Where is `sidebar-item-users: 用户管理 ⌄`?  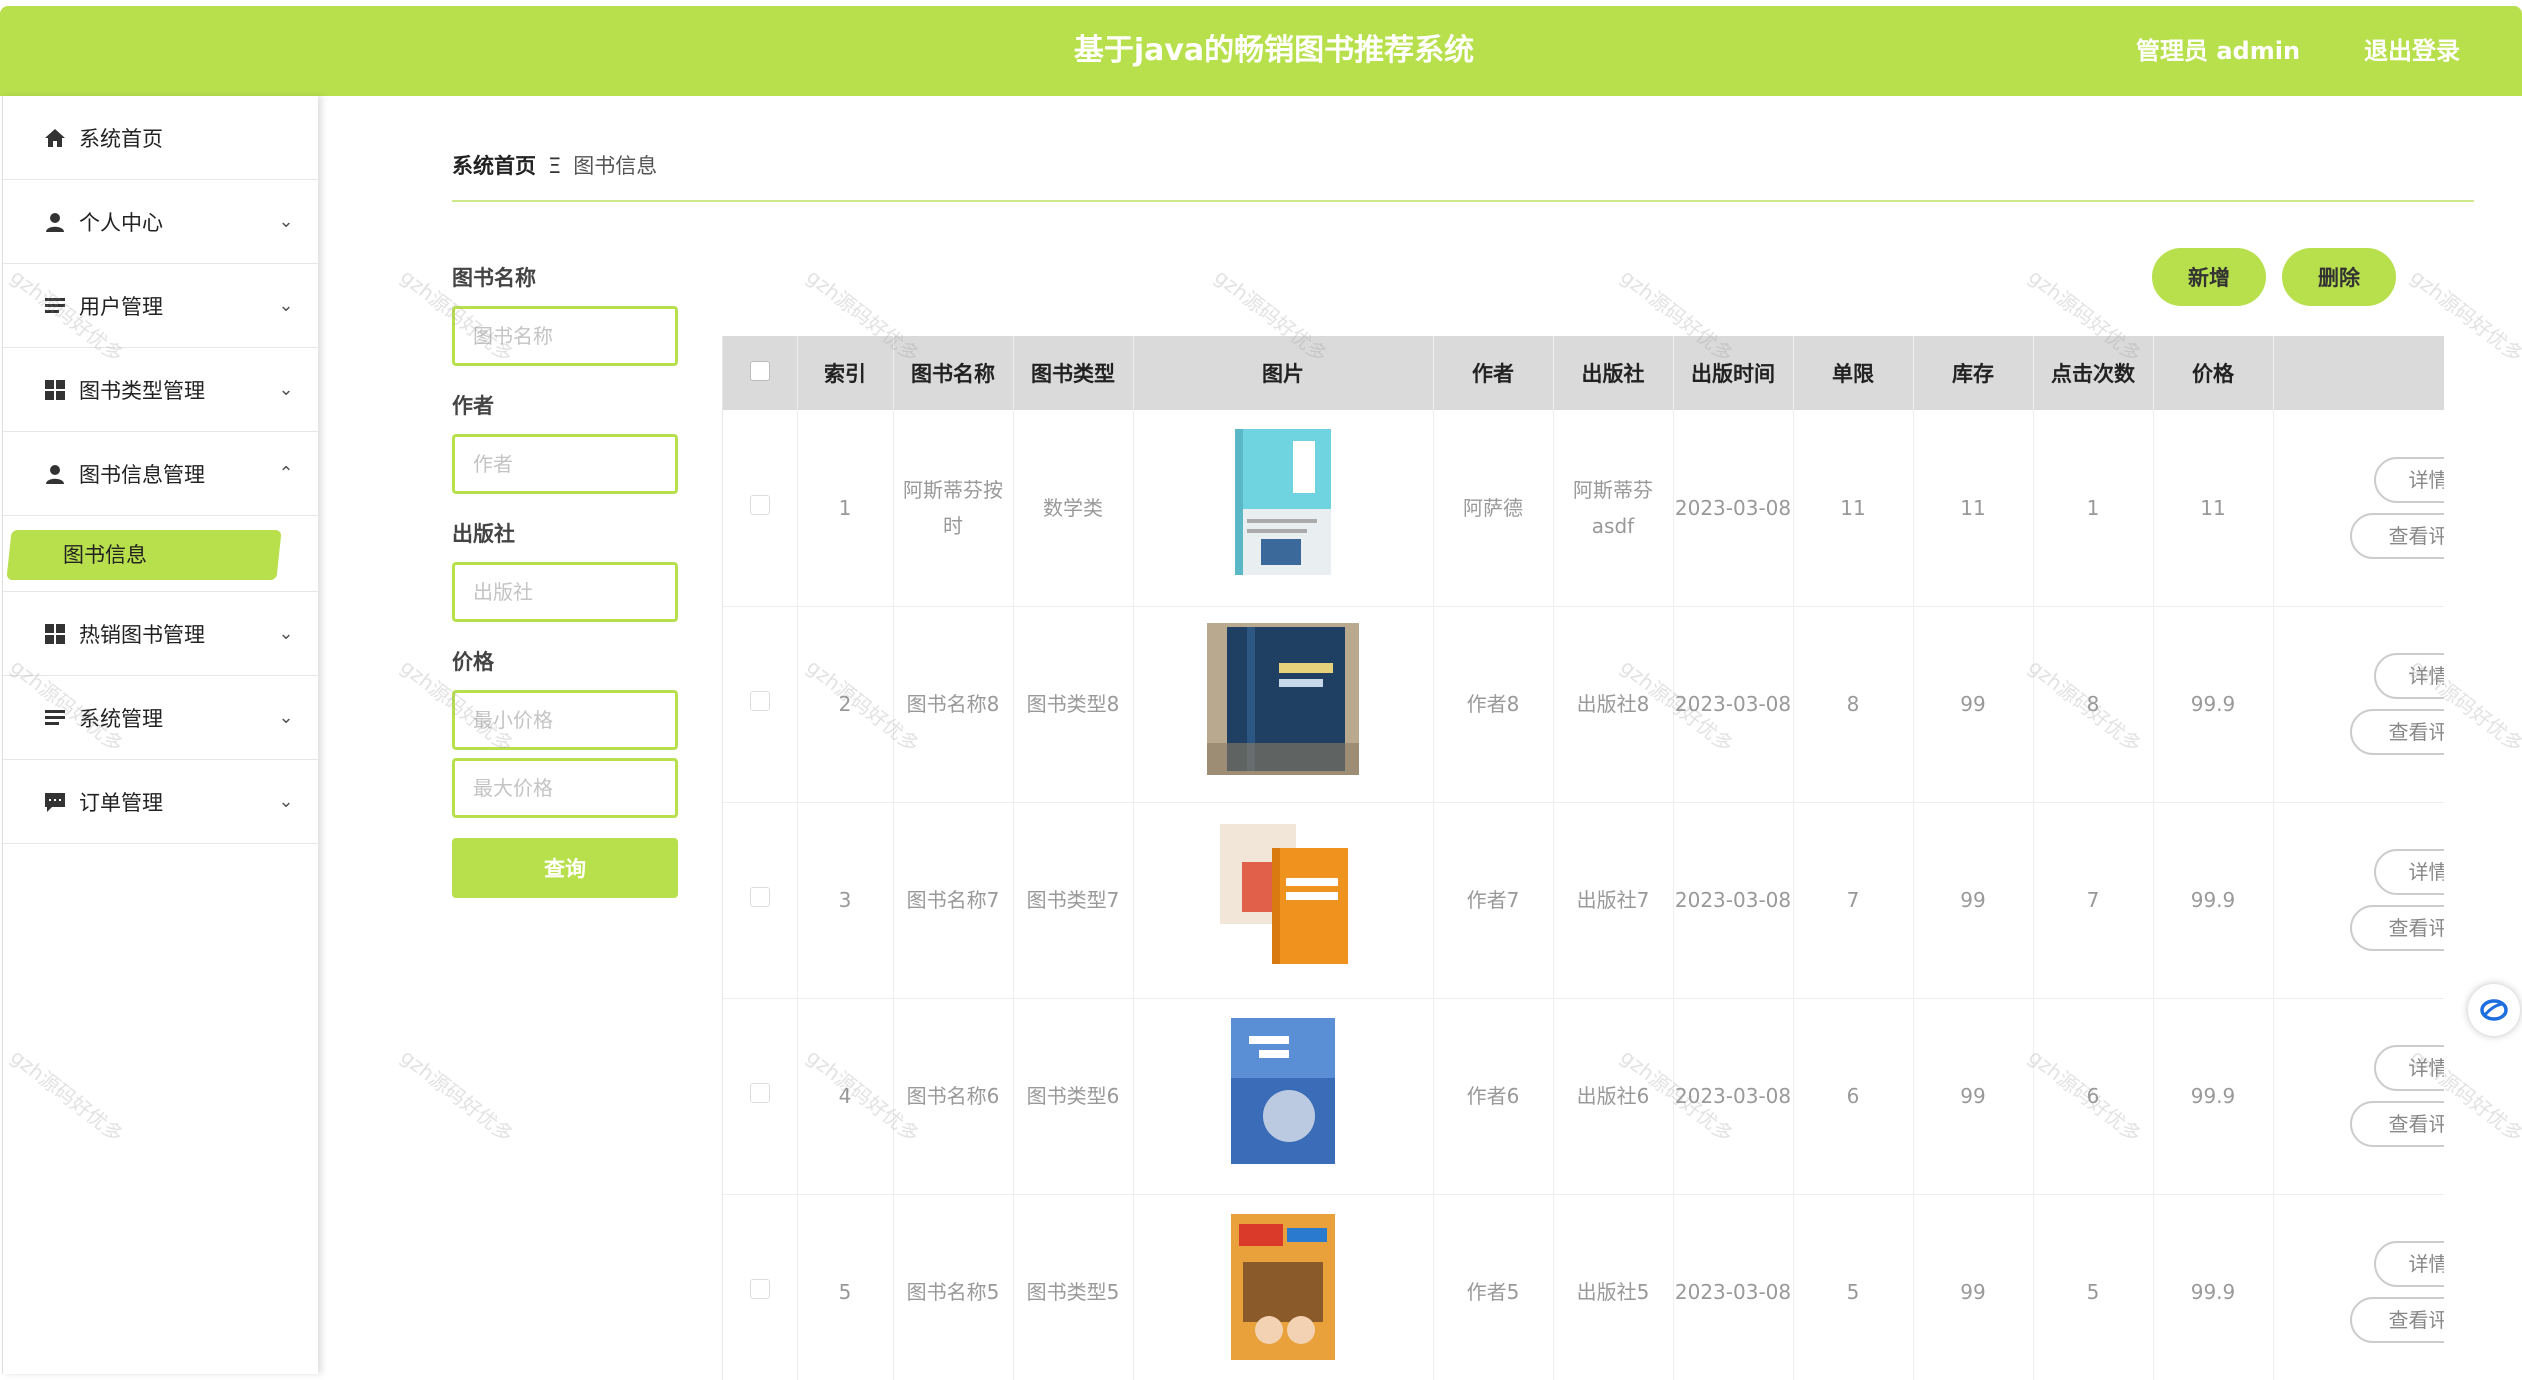
sidebar-item-users: 用户管理 ⌄ is located at coordinates (160, 306).